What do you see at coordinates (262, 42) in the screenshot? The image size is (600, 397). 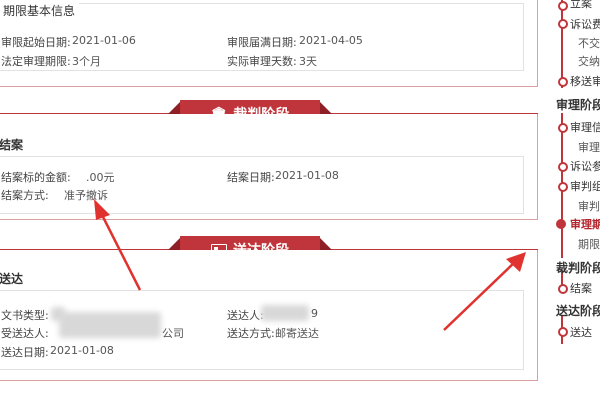 I see `end-label: 审限届满日期:` at bounding box center [262, 42].